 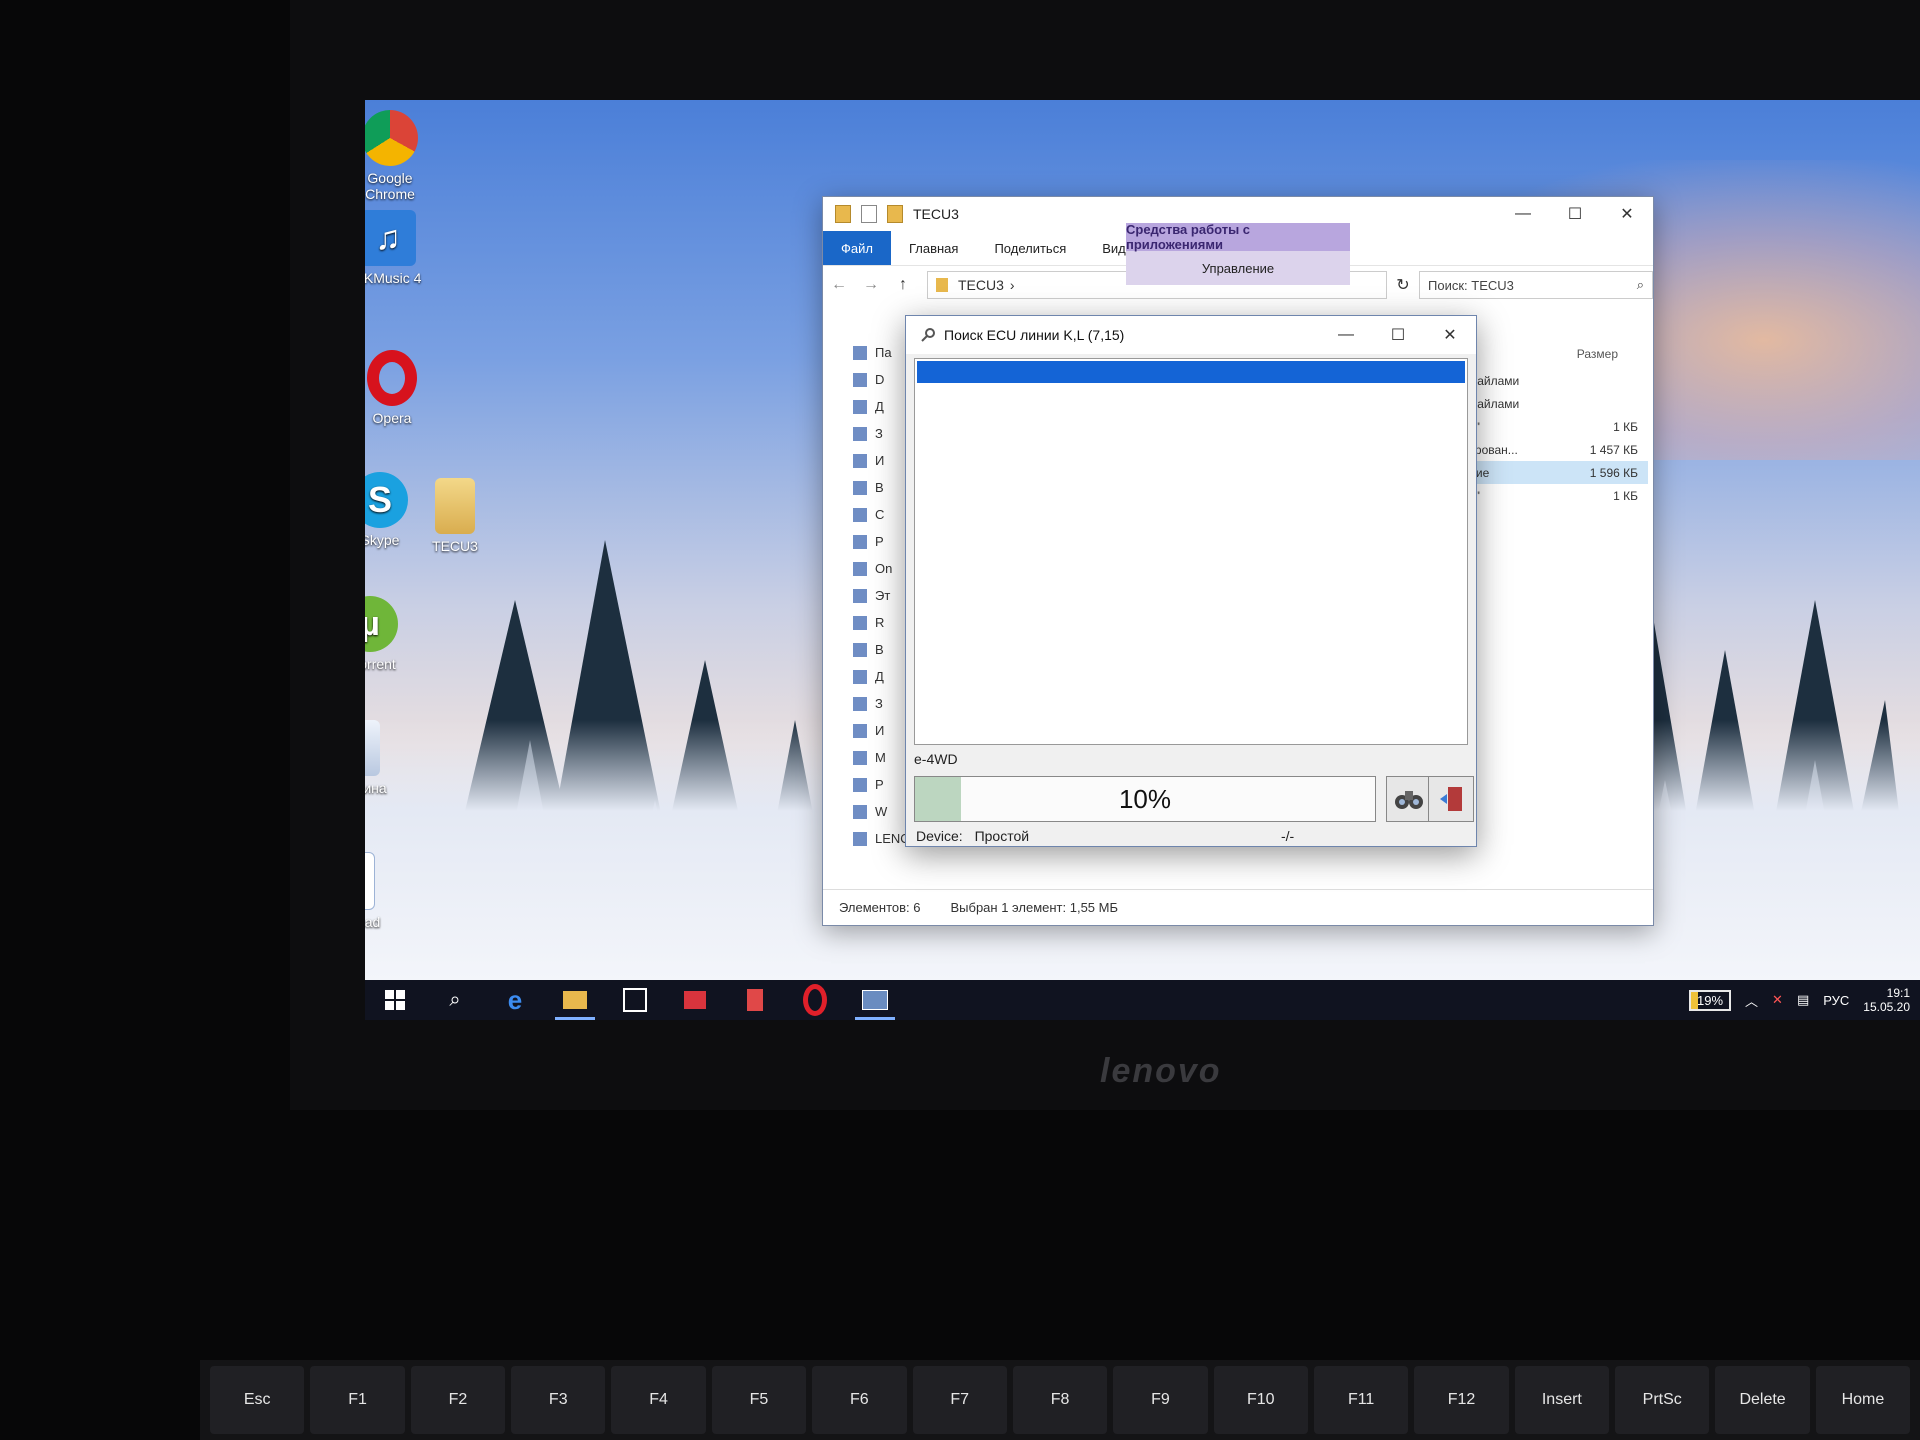 What do you see at coordinates (1409, 799) in the screenshot?
I see `binoculars-button` at bounding box center [1409, 799].